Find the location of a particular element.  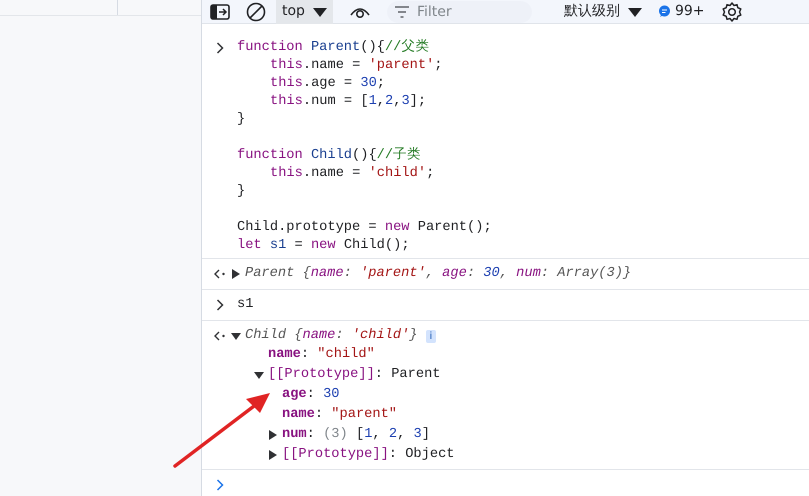

code-line: s1 is located at coordinates (245, 305).